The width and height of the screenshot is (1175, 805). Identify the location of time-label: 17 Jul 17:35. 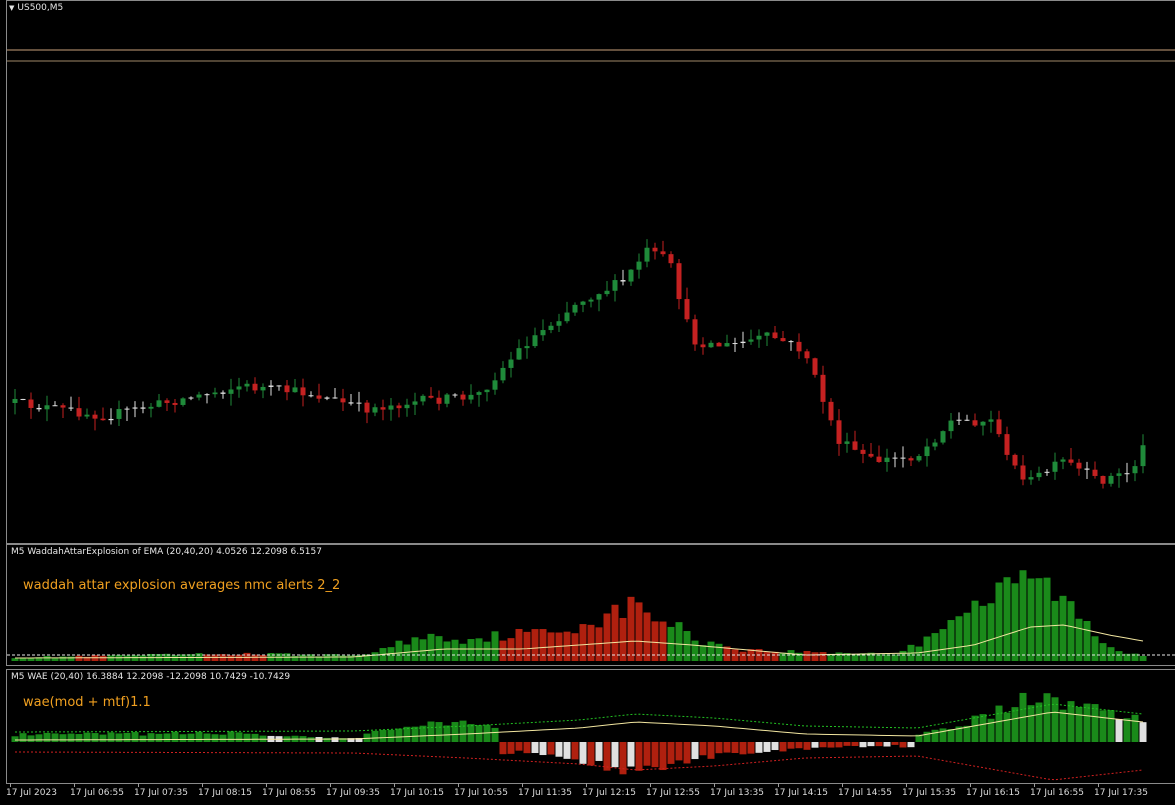
(1121, 793).